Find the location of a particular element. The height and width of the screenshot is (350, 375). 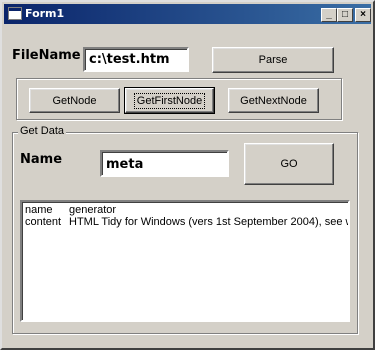

filename-label: FileName is located at coordinates (46, 55).